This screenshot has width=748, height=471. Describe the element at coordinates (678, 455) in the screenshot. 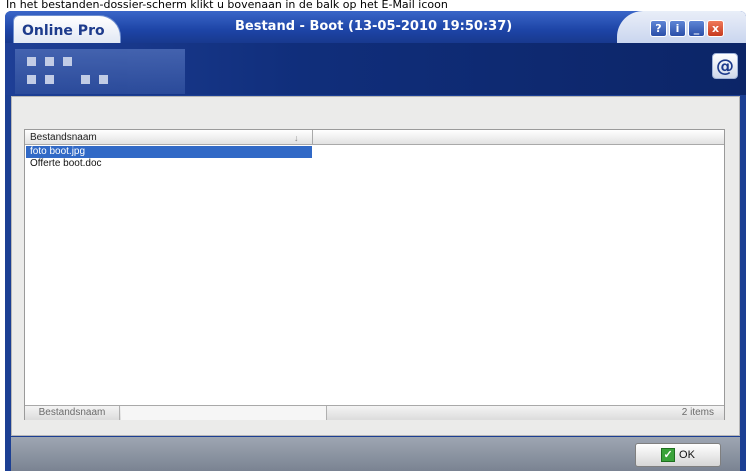

I see `ok-button: ✓ OK` at that location.